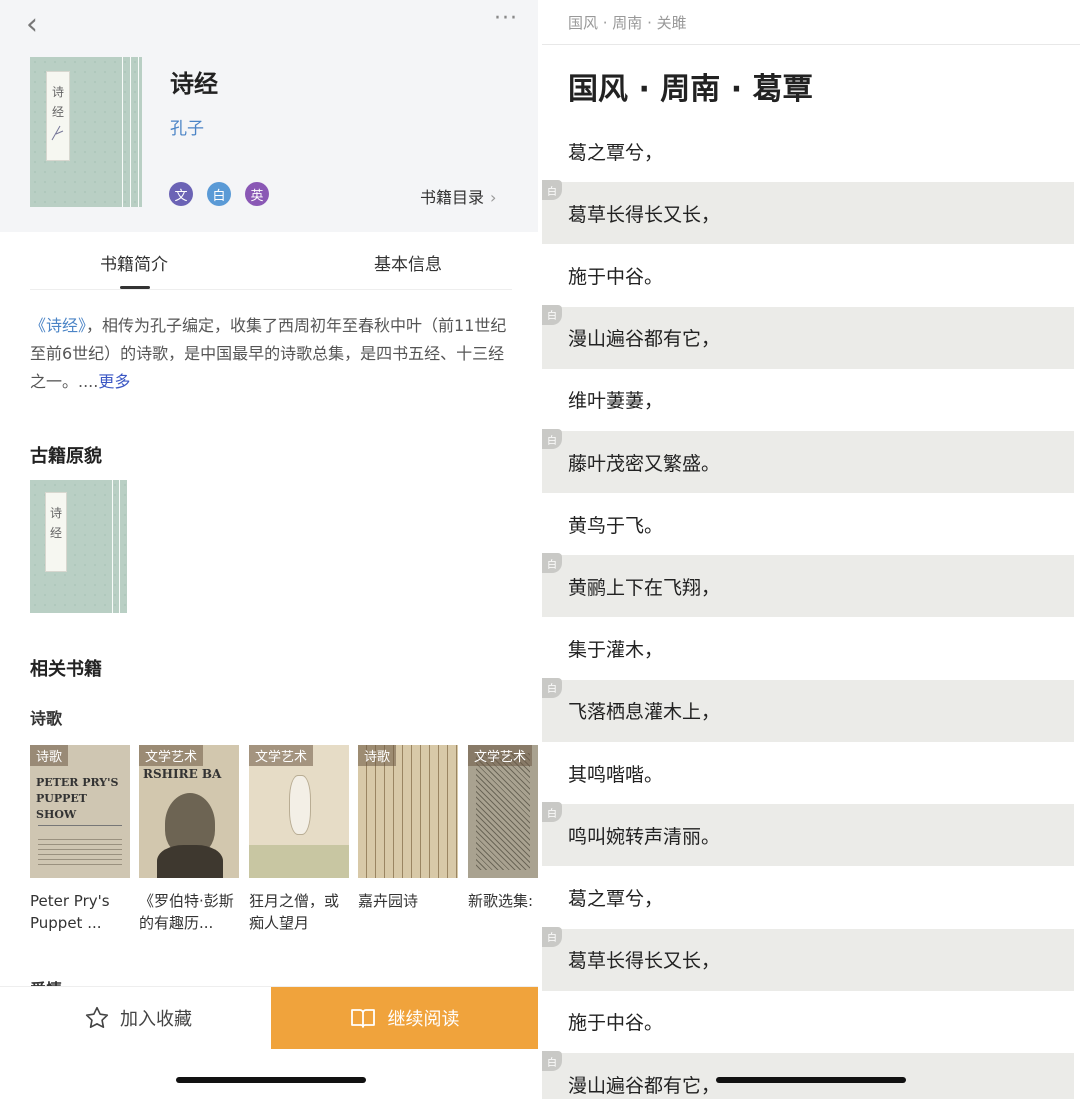  What do you see at coordinates (808, 834) in the screenshot?
I see `translation-line: 白鸣叫婉转声清丽。` at bounding box center [808, 834].